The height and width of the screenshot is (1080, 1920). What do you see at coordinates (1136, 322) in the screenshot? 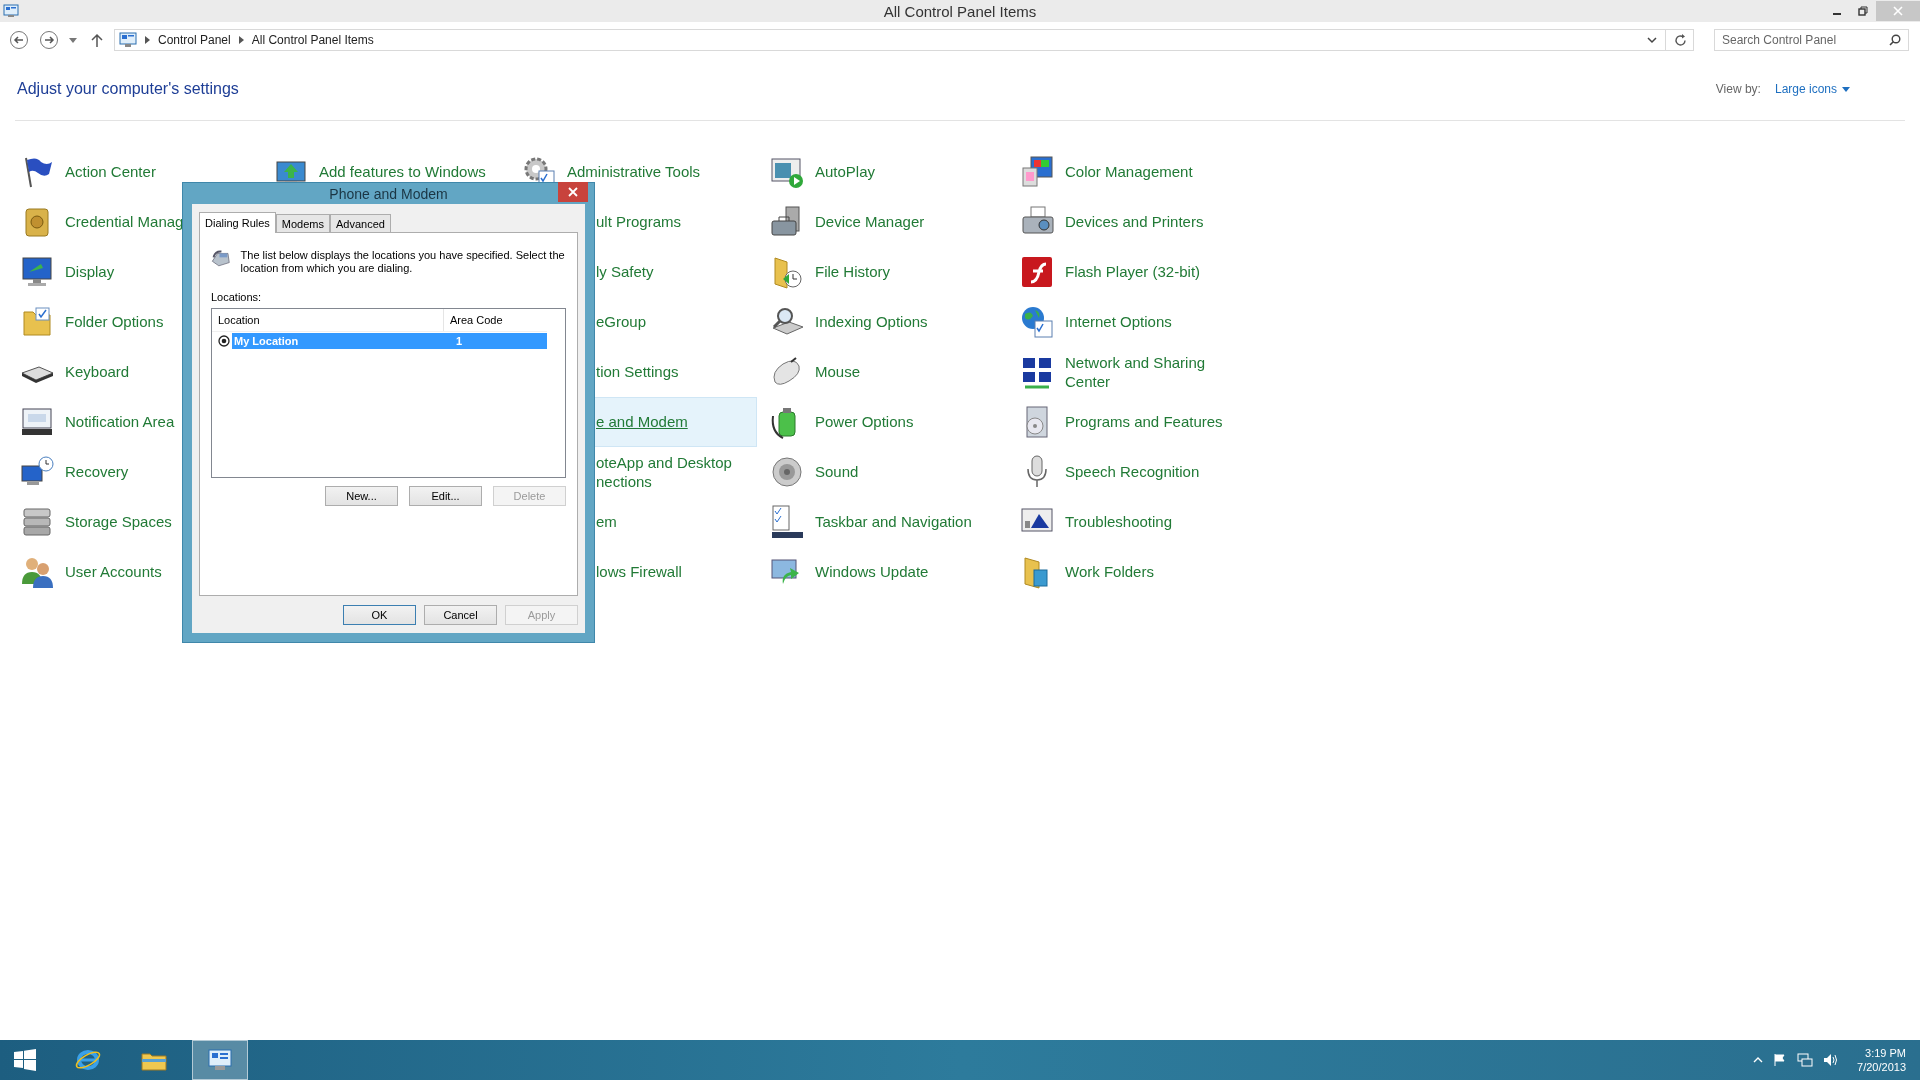
I see `settings-link: Internet Options` at bounding box center [1136, 322].